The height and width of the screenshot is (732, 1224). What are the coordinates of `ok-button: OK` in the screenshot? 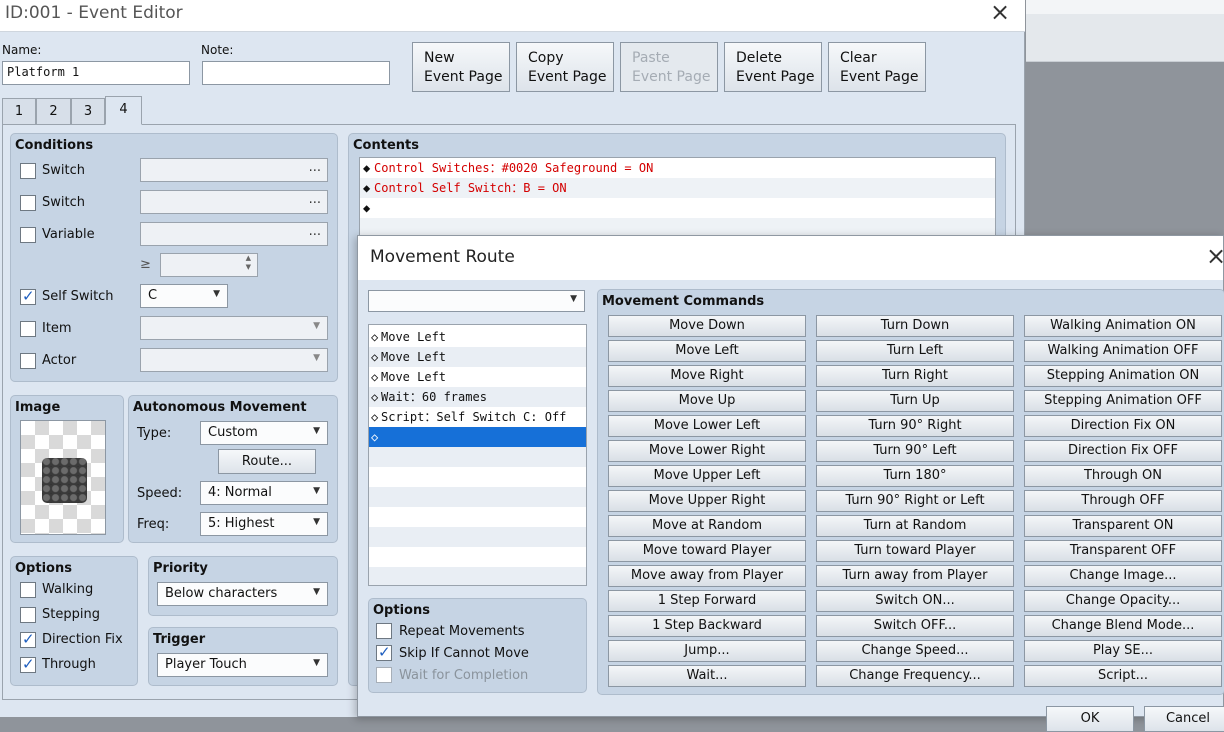 It's located at (1090, 719).